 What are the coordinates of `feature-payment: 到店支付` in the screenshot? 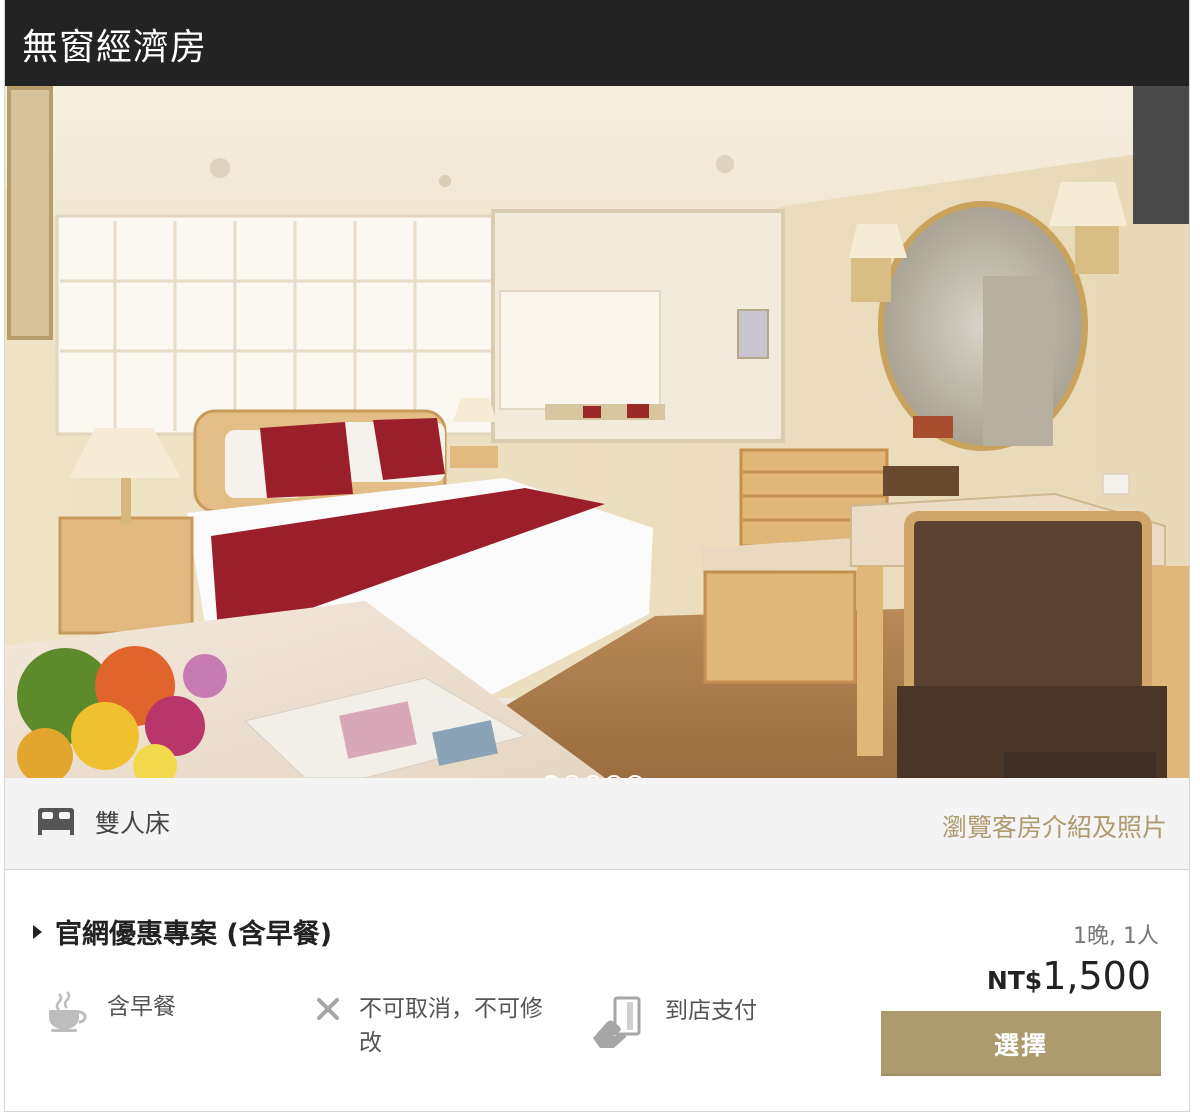 It's located at (673, 1025).